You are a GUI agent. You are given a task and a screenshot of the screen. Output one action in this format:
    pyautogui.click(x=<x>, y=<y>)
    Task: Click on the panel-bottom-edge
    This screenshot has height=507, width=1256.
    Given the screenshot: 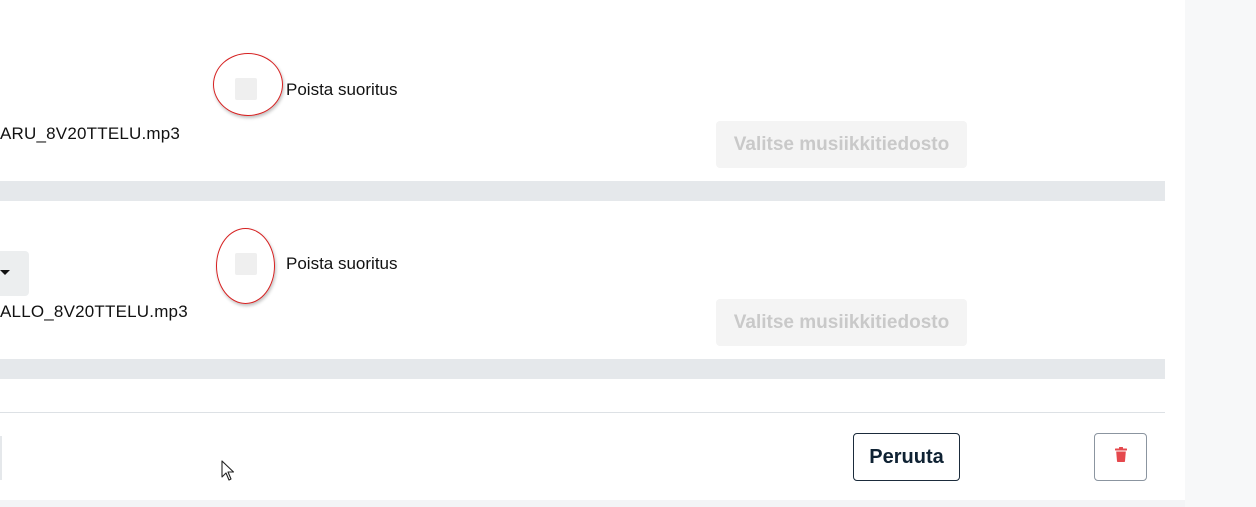 What is the action you would take?
    pyautogui.click(x=592, y=503)
    